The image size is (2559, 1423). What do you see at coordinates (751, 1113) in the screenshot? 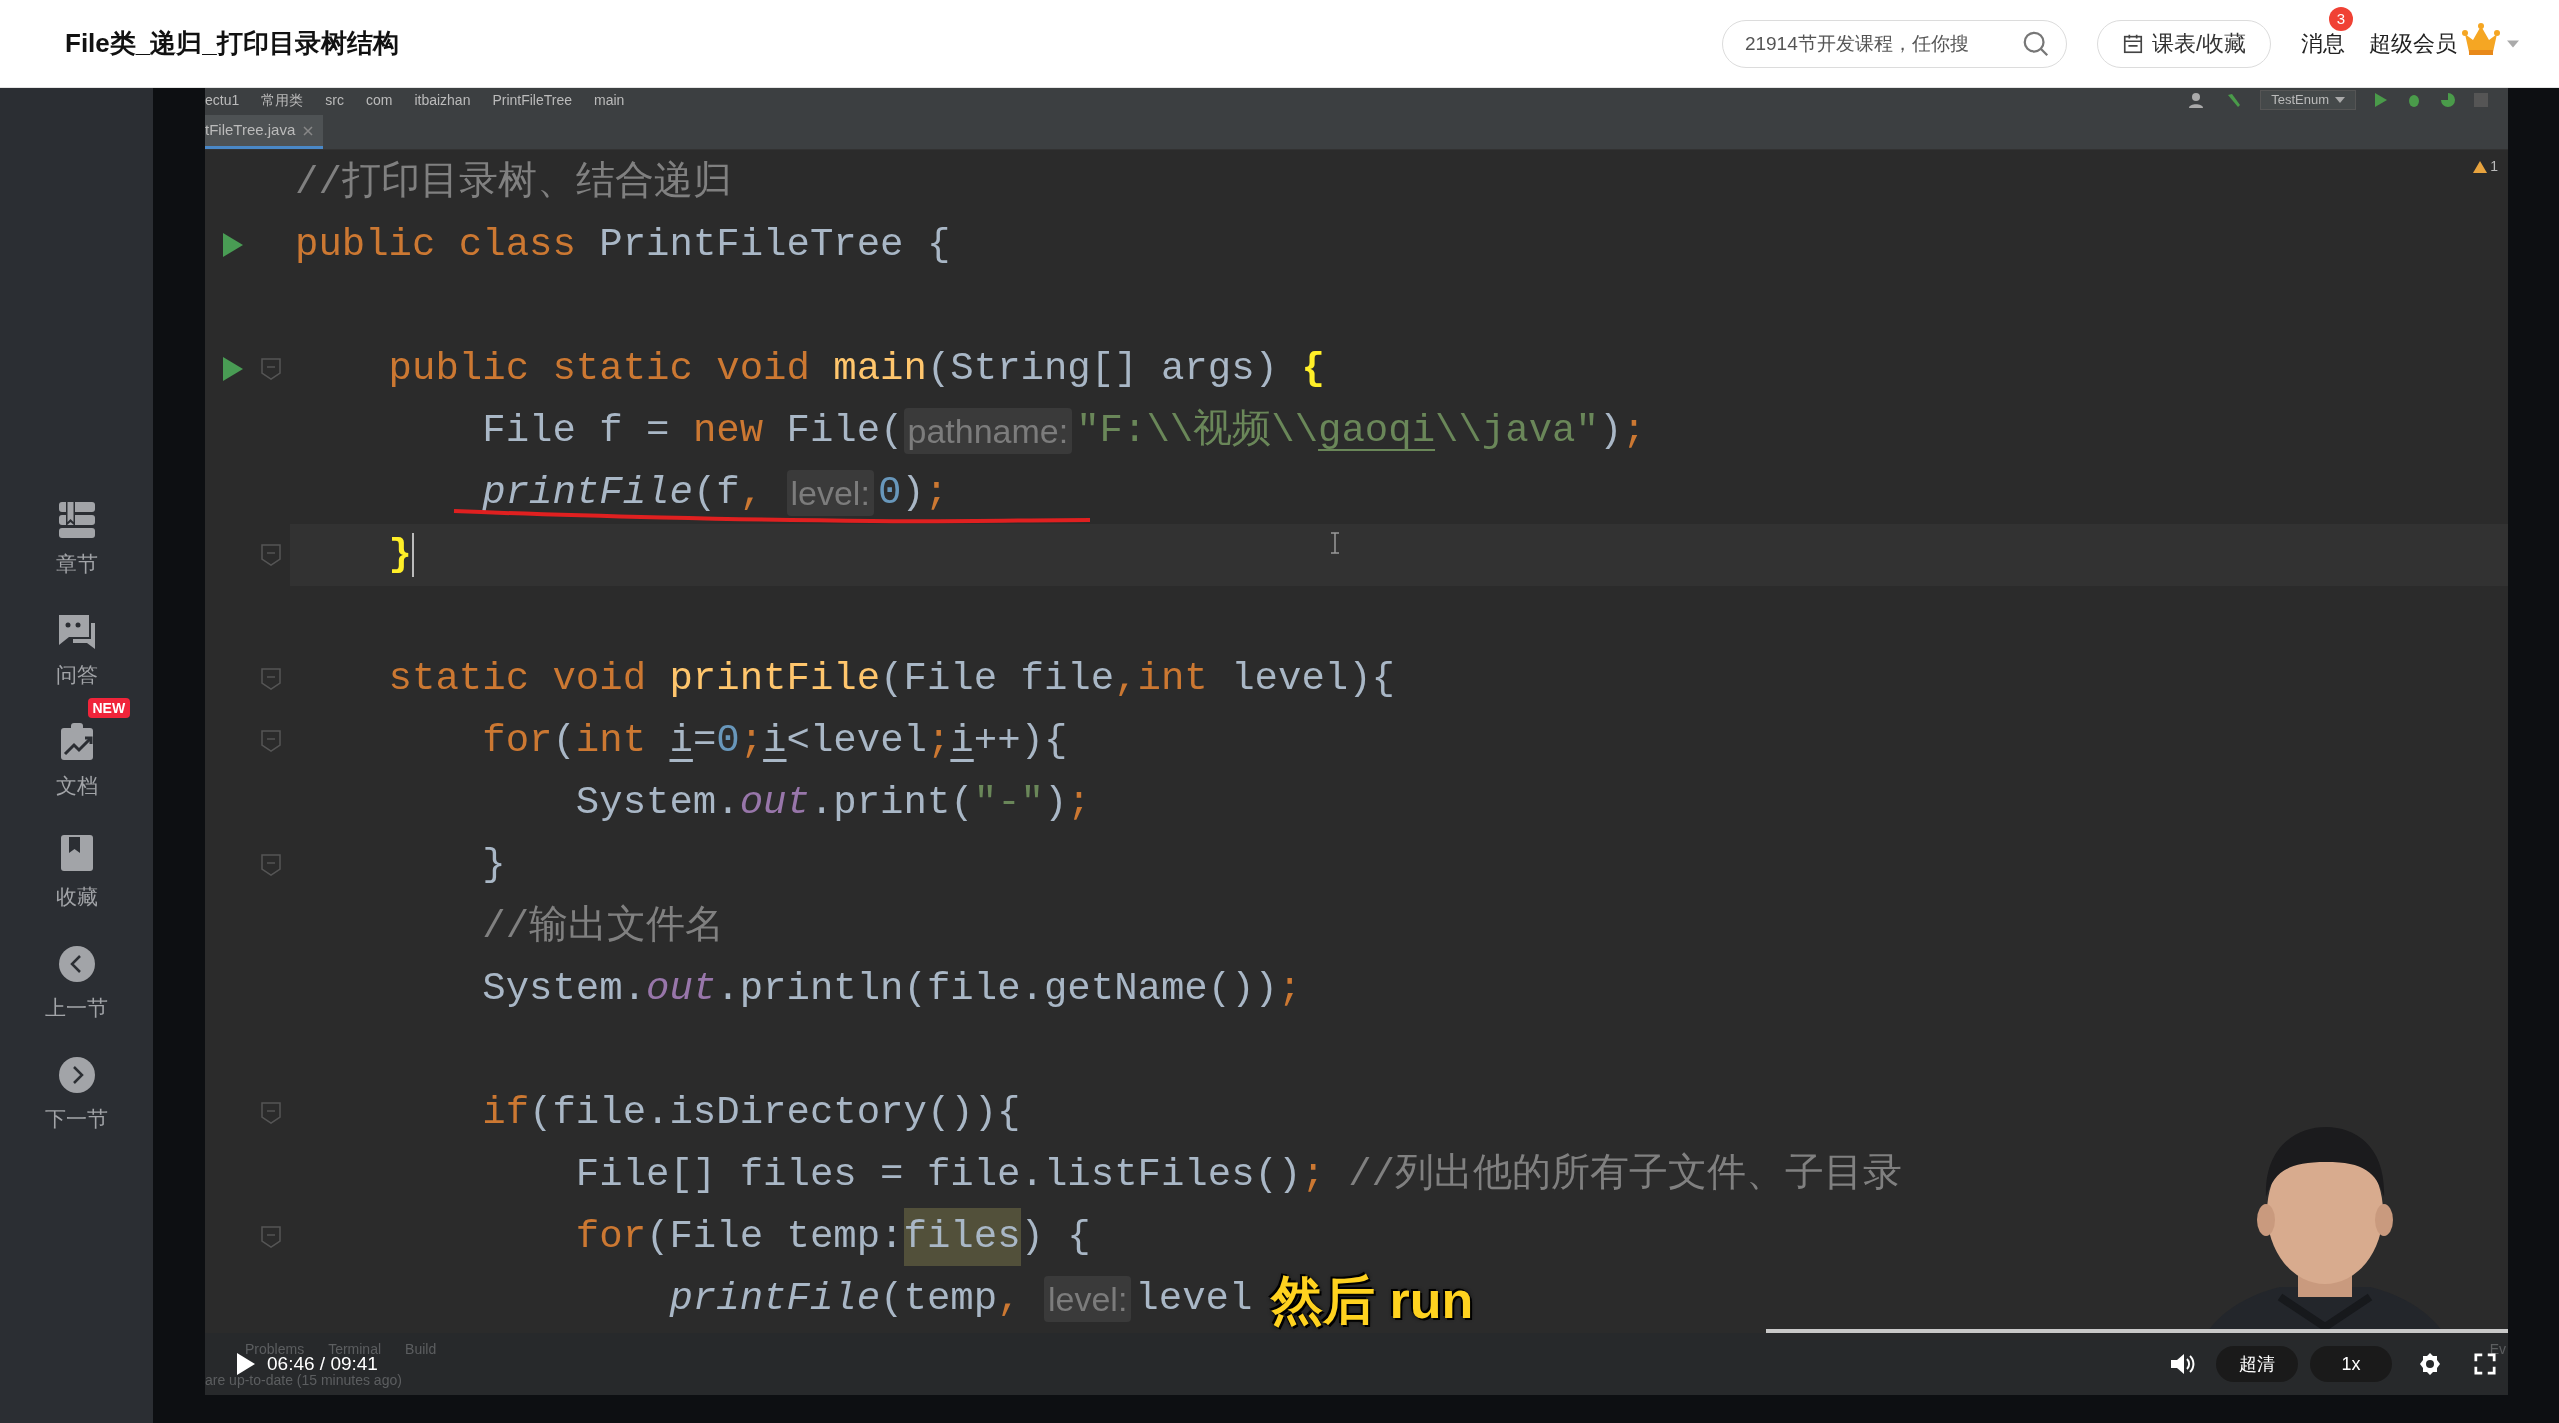
I see `code-line: if(file.isDirectory()){` at bounding box center [751, 1113].